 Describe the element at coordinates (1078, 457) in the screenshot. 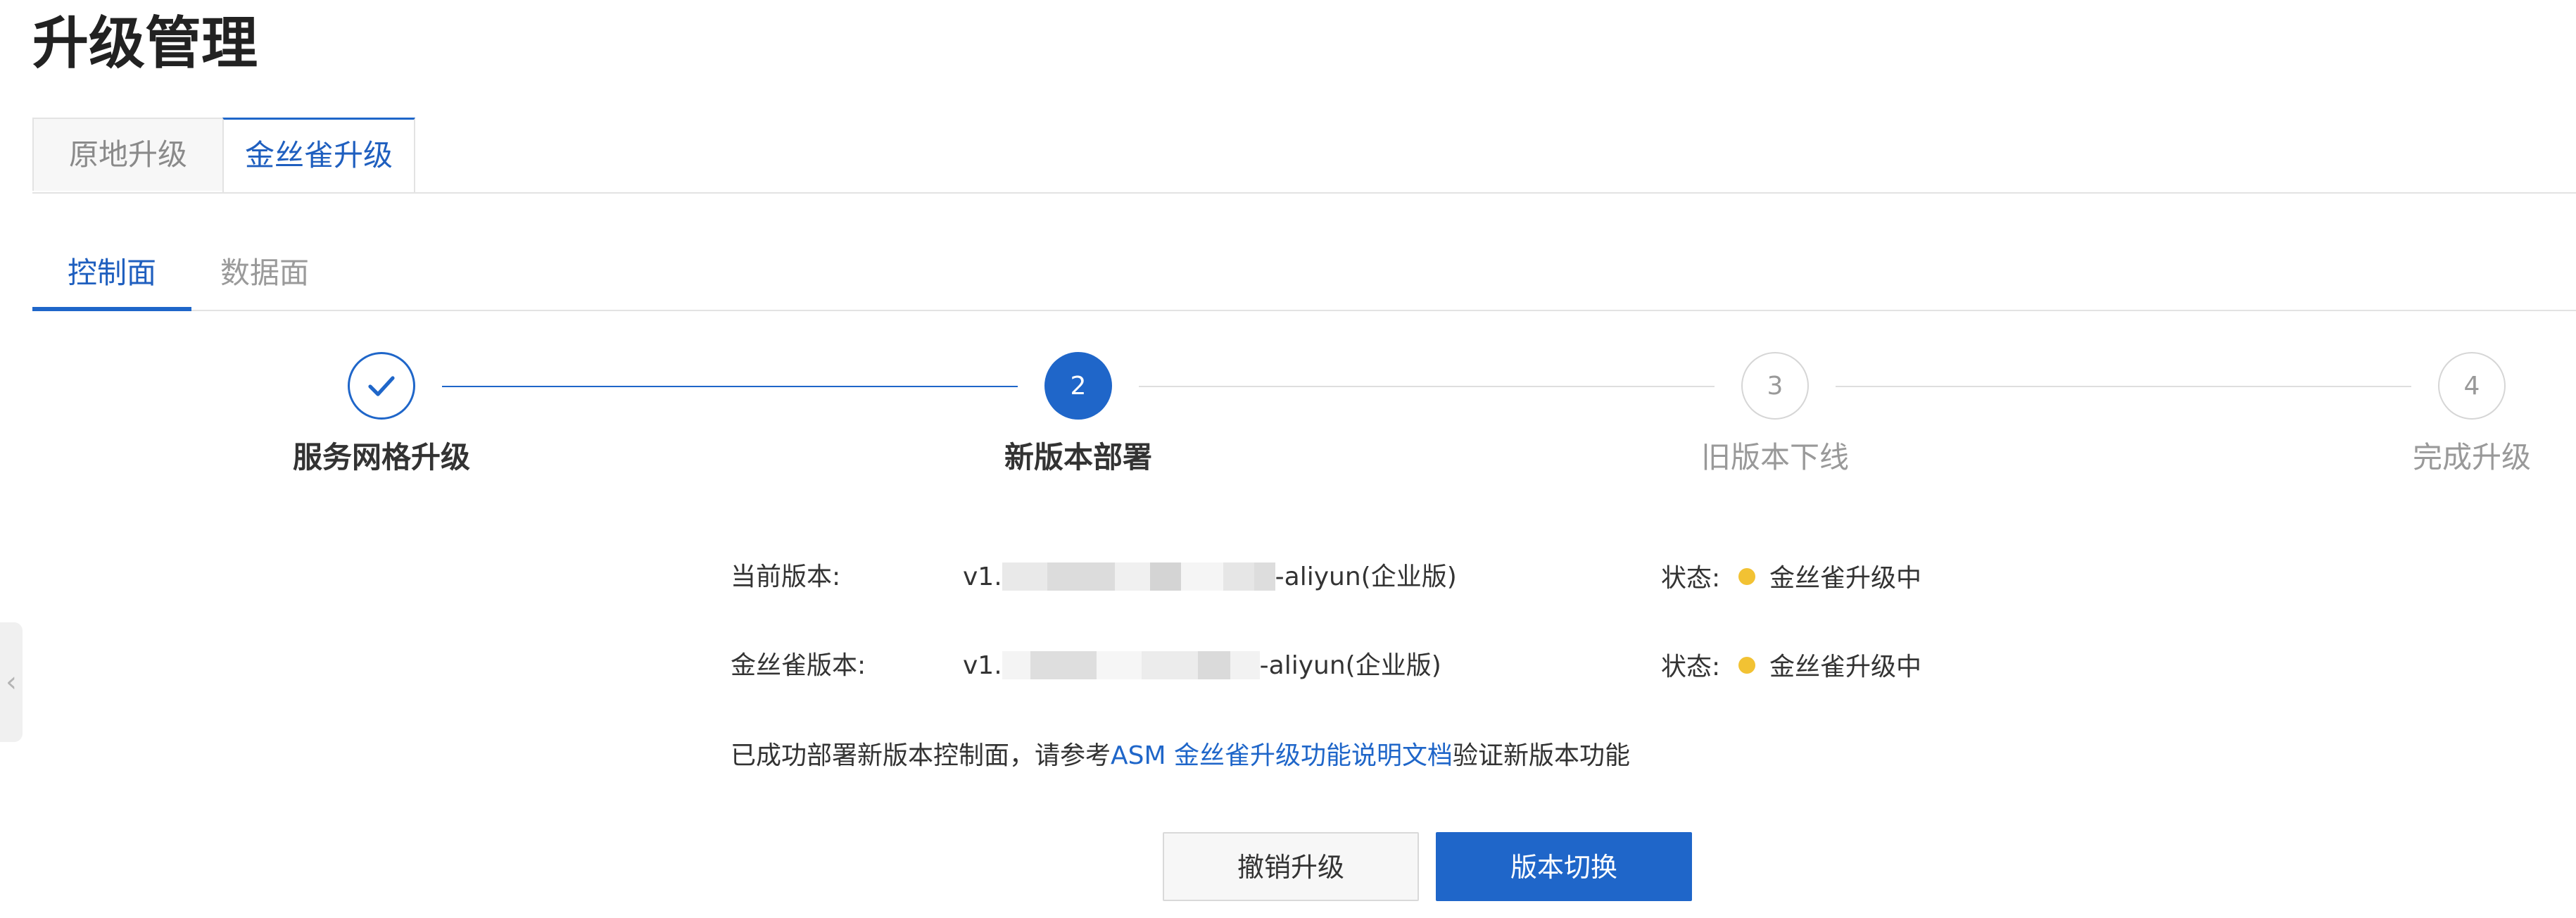

I see `step-2-label: 新版本部署` at that location.